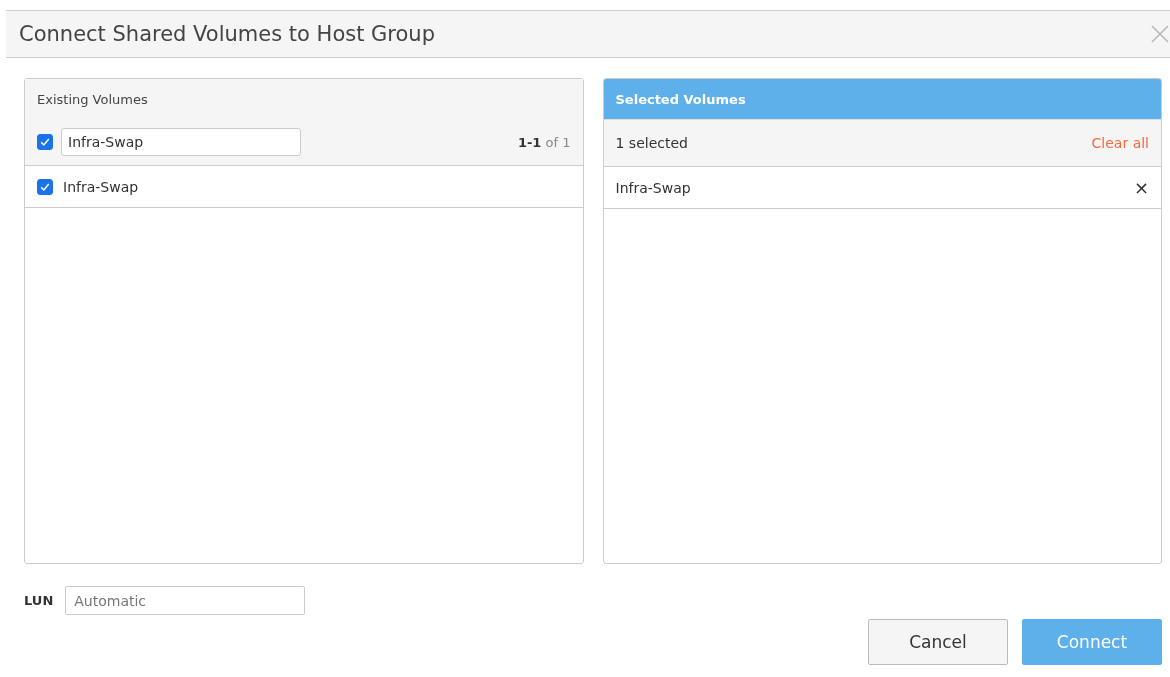  What do you see at coordinates (185, 600) in the screenshot?
I see `lun-field: Automatic` at bounding box center [185, 600].